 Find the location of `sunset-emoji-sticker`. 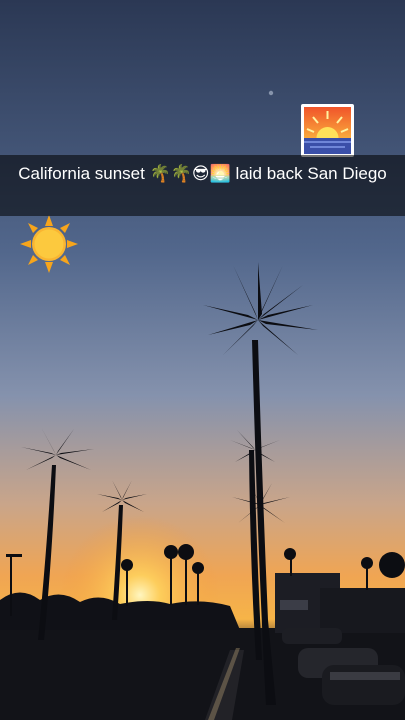

sunset-emoji-sticker is located at coordinates (327, 130).